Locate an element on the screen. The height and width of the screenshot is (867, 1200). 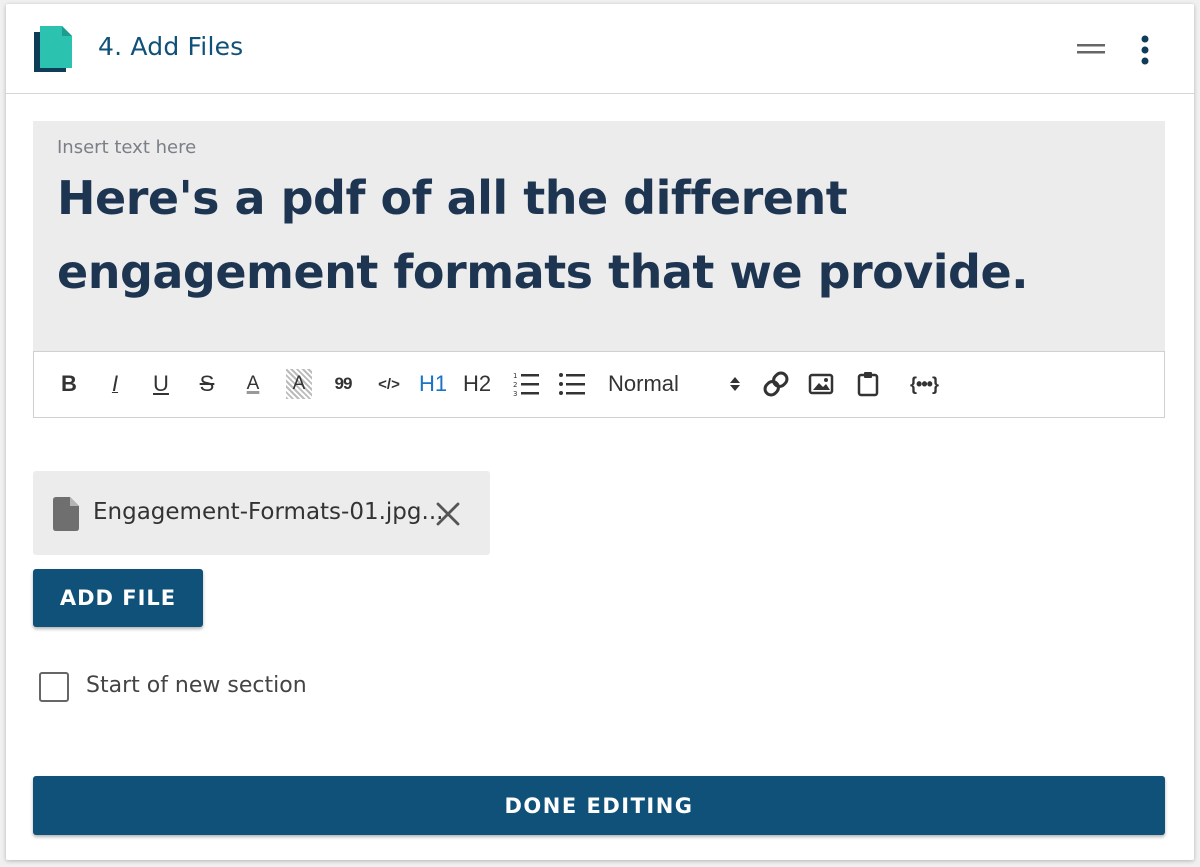
code-button: </> is located at coordinates (389, 384).